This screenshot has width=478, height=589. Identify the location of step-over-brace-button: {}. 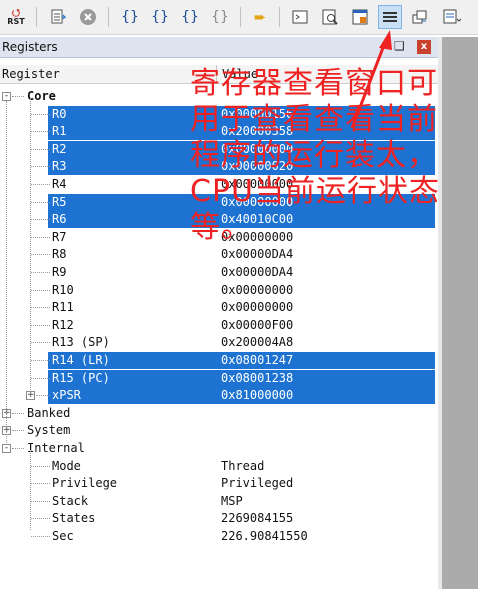
(160, 17).